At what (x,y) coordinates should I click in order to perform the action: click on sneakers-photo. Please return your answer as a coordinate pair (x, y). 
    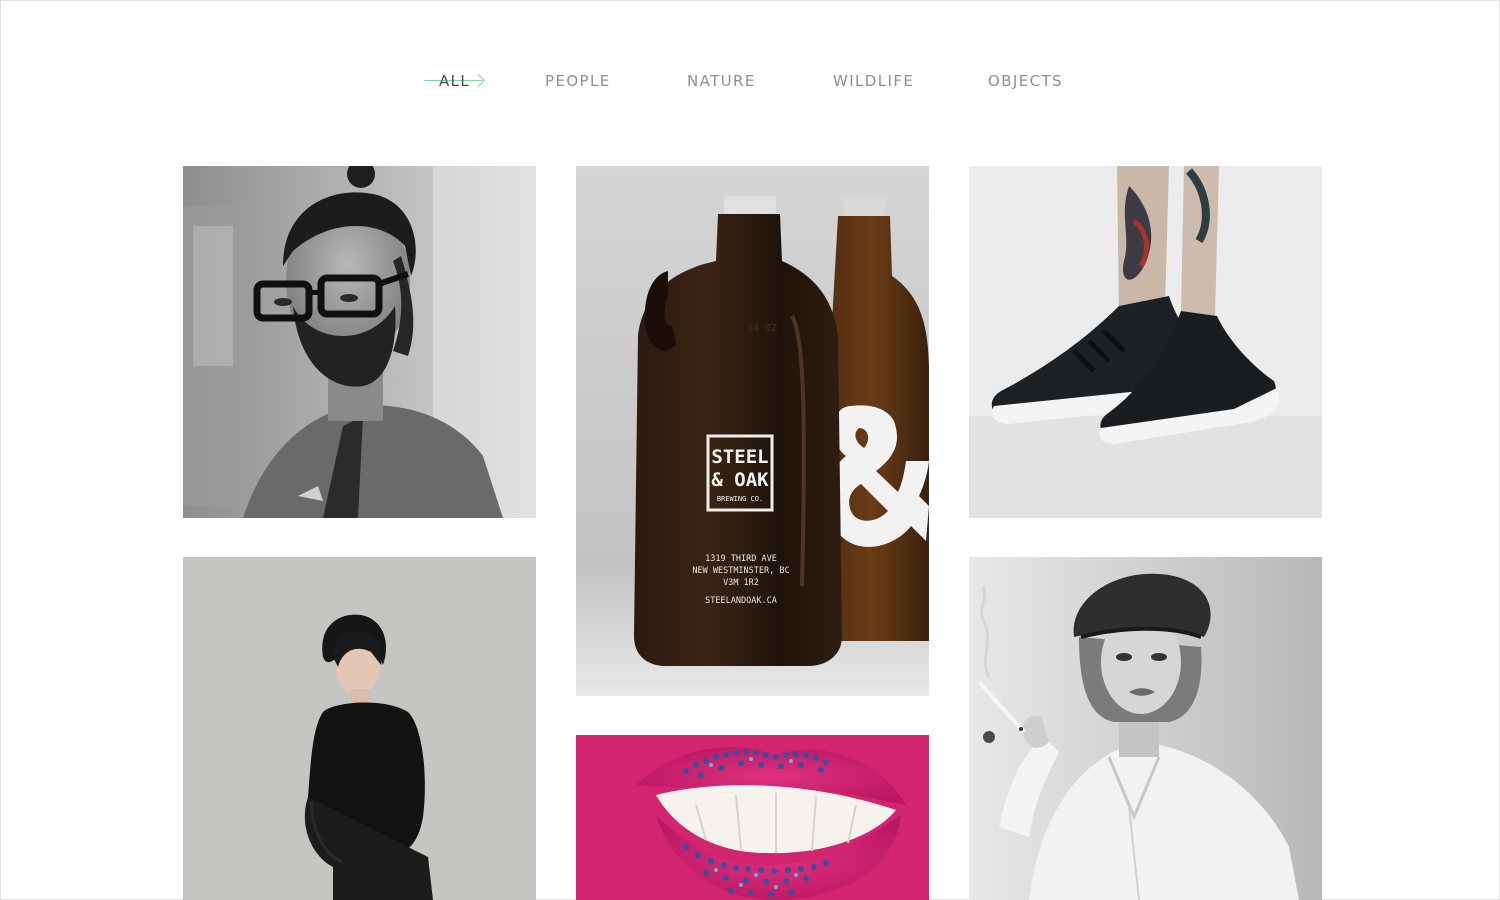
    Looking at the image, I should click on (1145, 342).